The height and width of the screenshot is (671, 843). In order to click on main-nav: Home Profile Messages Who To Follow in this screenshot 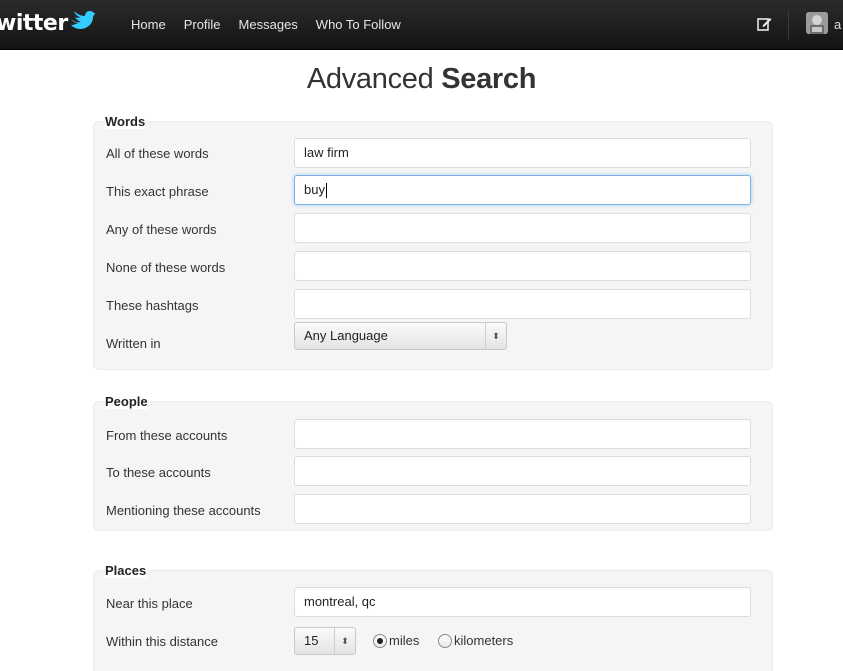, I will do `click(270, 24)`.